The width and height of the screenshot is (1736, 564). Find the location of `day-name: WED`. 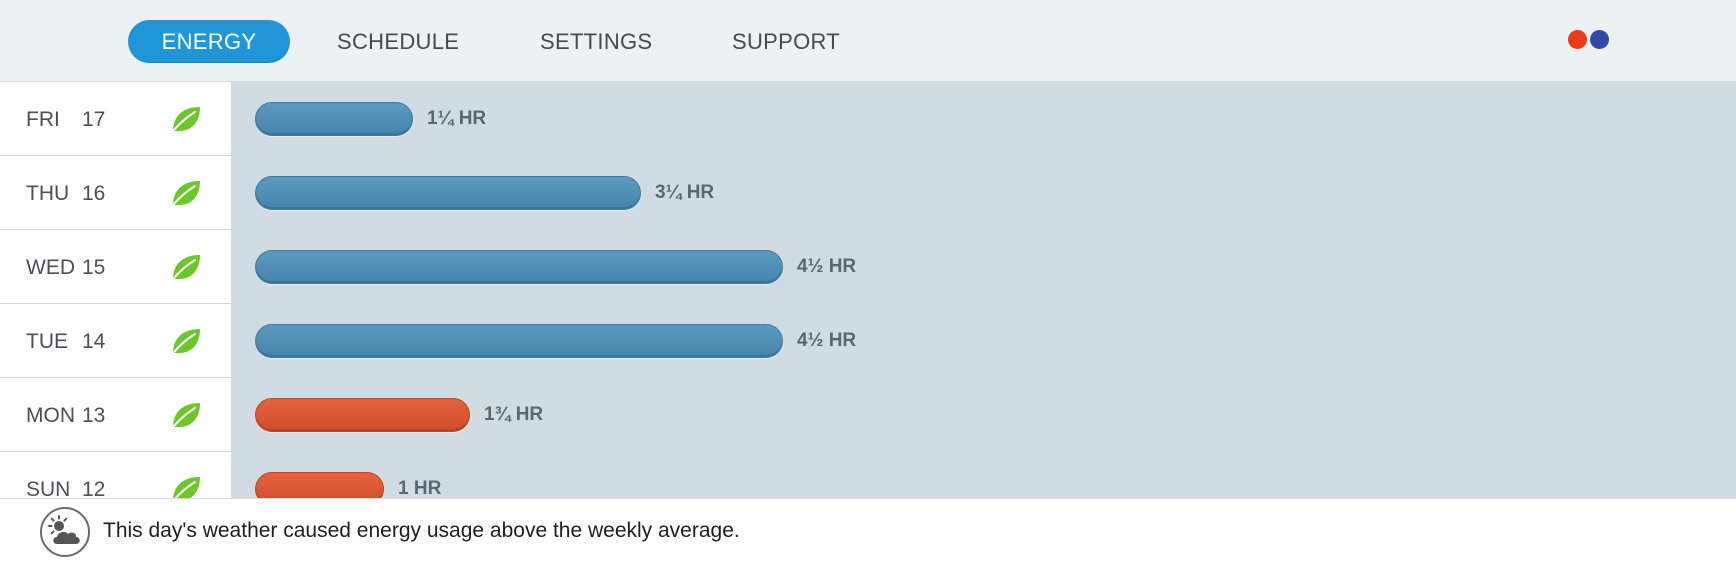

day-name: WED is located at coordinates (50, 267).